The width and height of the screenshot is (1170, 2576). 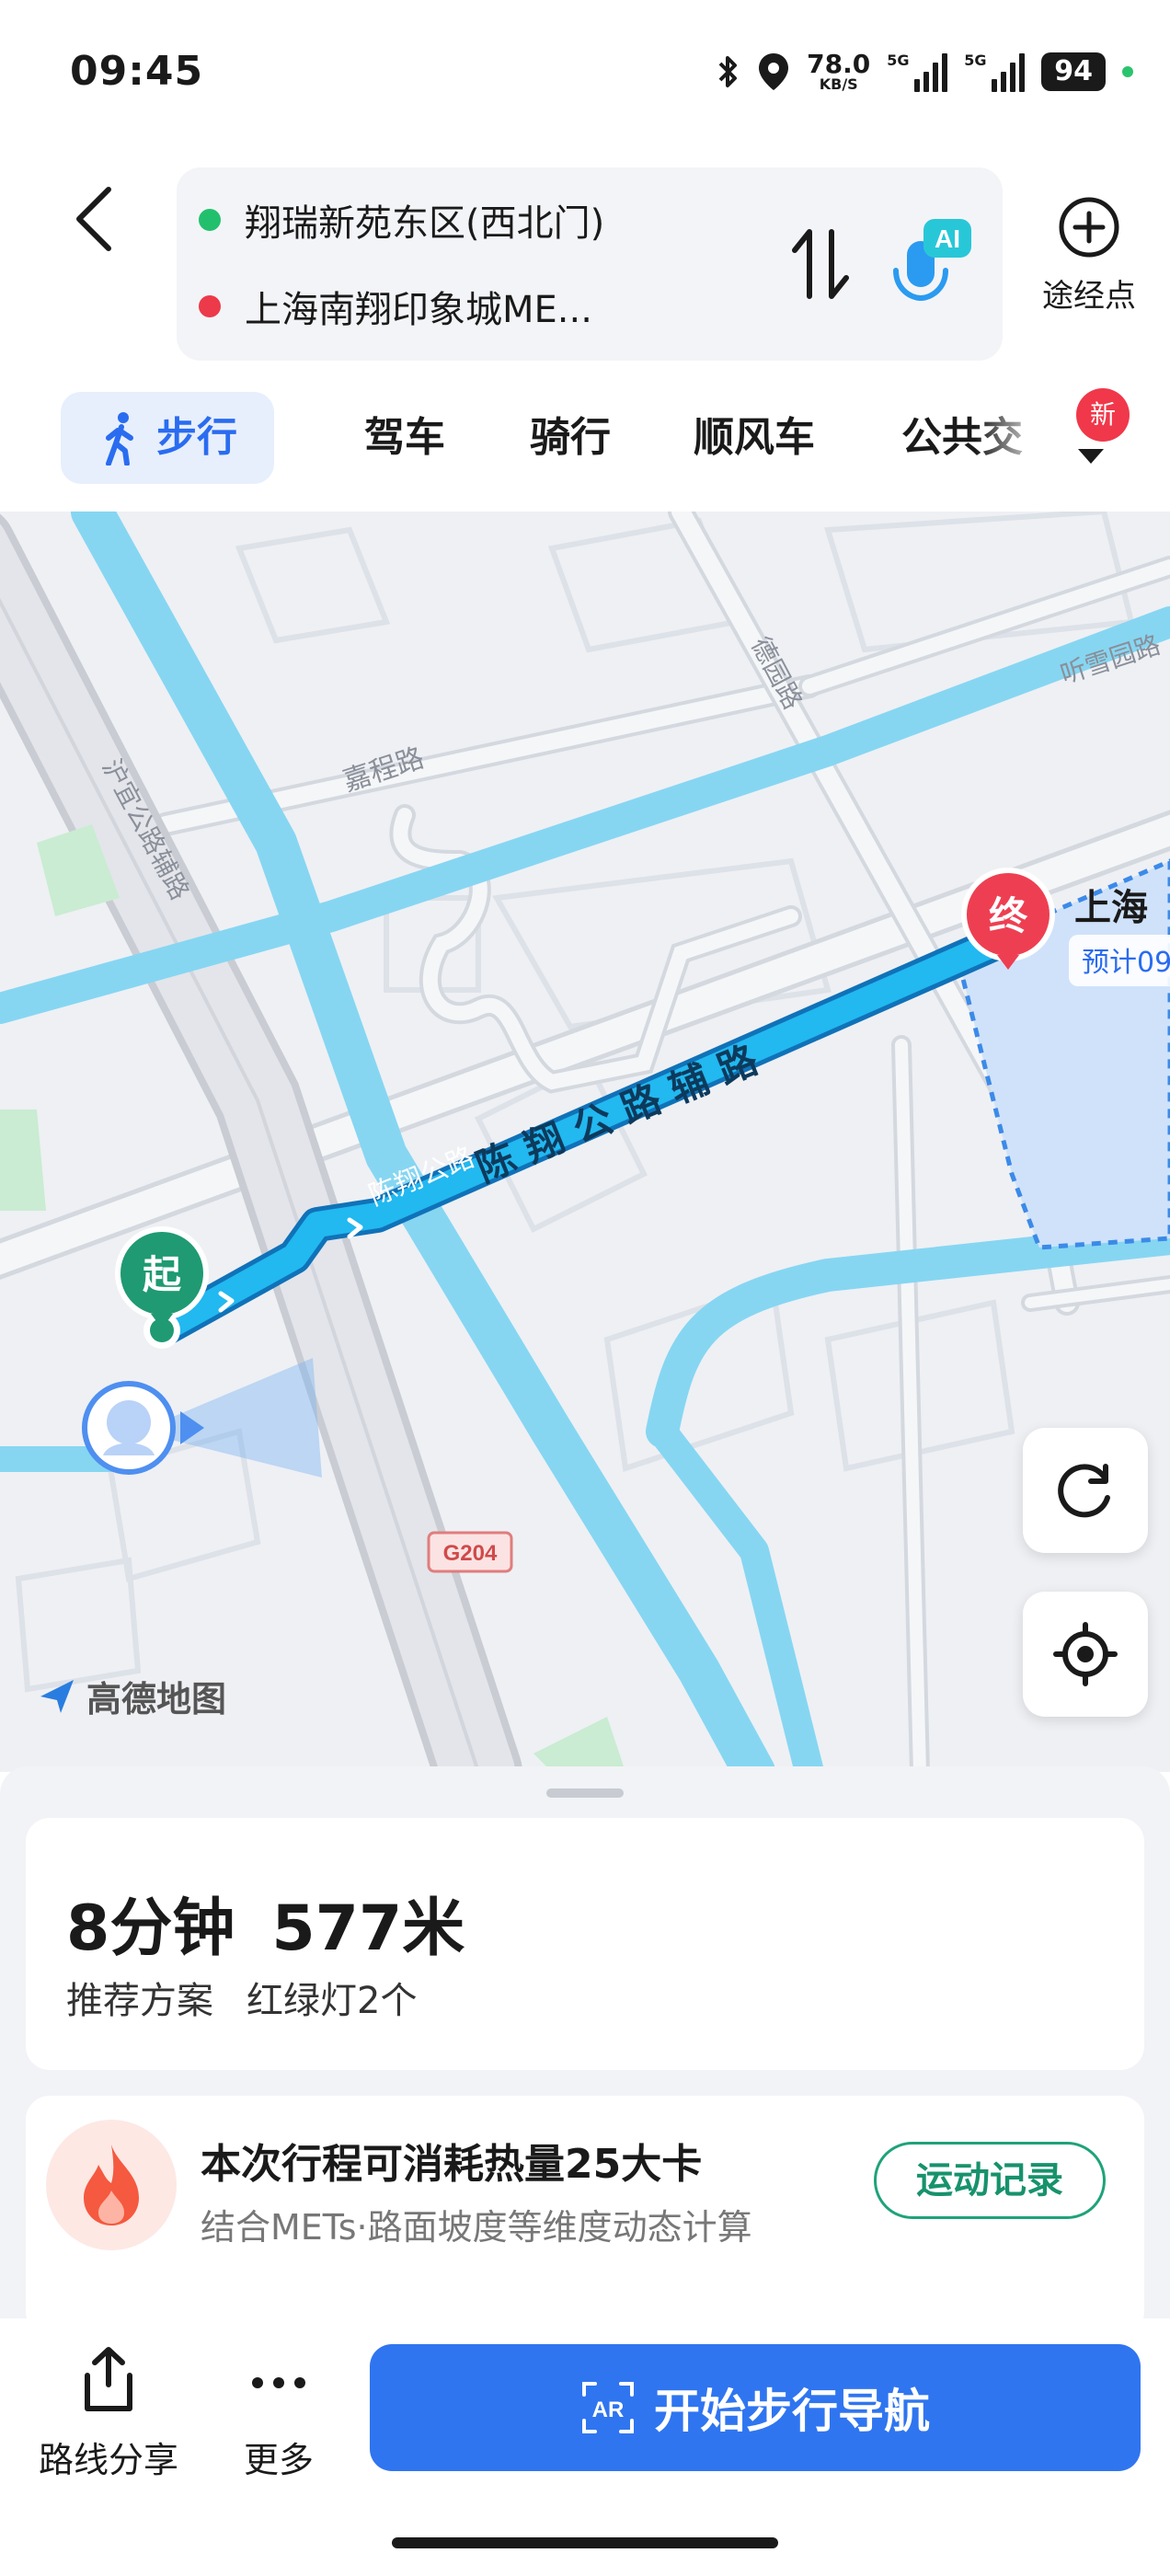 I want to click on route-distance: 577米, so click(x=368, y=1928).